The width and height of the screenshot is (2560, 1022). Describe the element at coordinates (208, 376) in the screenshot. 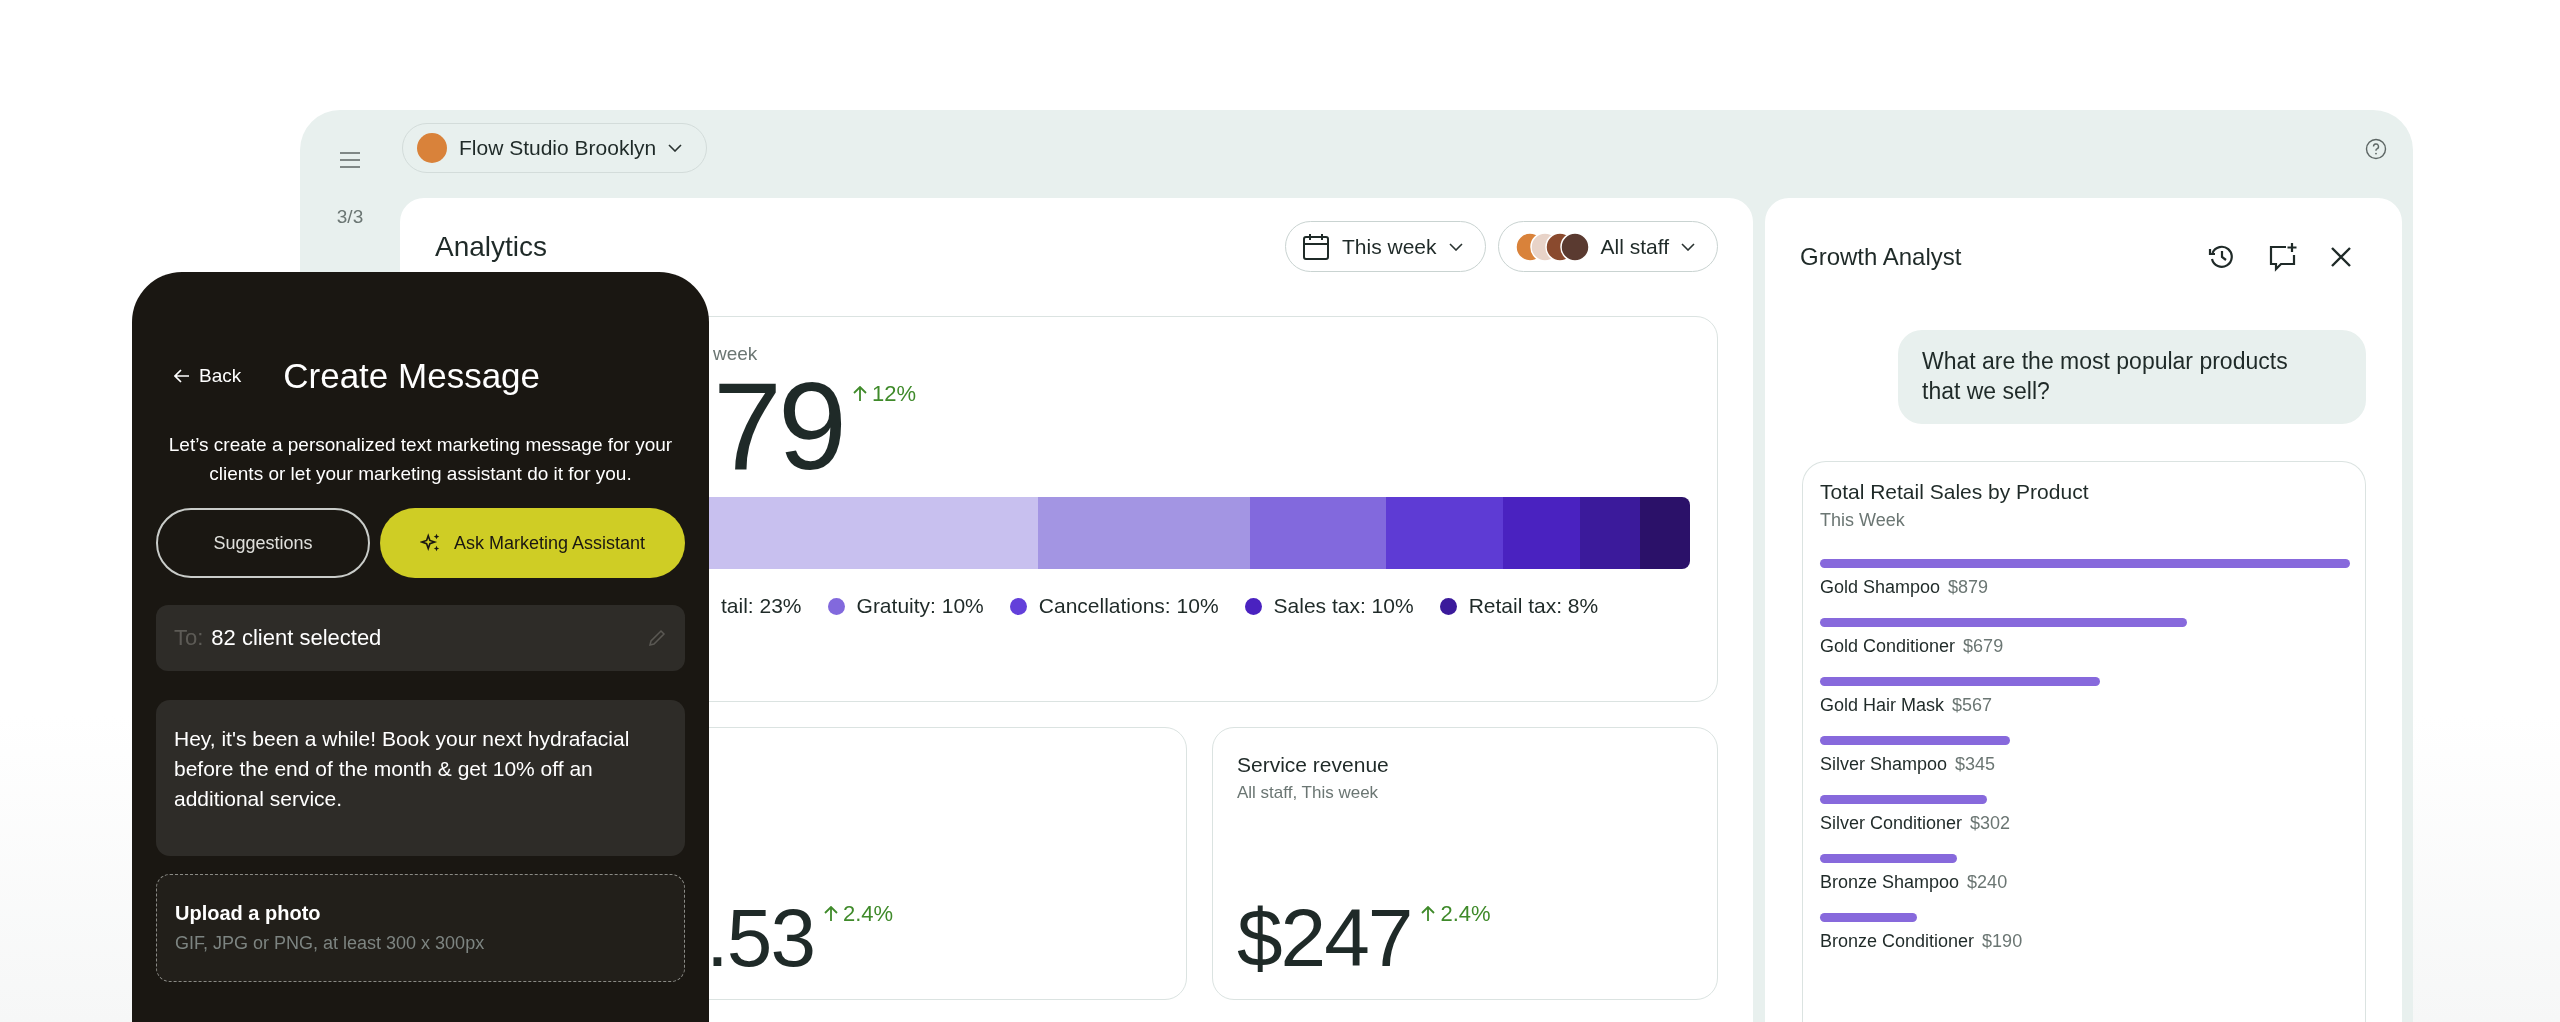

I see `back-button: Back` at that location.